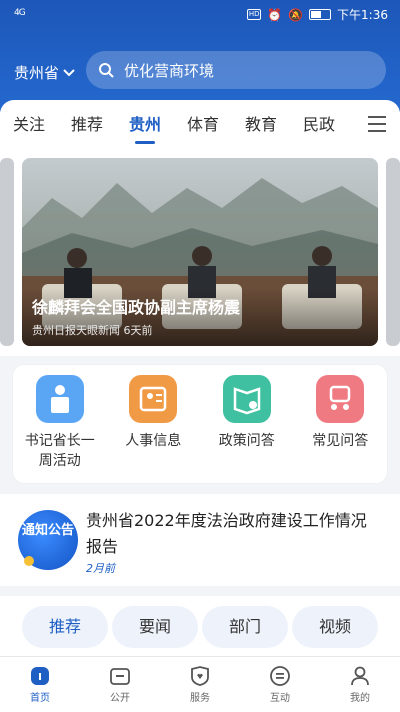 The height and width of the screenshot is (712, 400). I want to click on nav-service-label: 服务, so click(200, 698).